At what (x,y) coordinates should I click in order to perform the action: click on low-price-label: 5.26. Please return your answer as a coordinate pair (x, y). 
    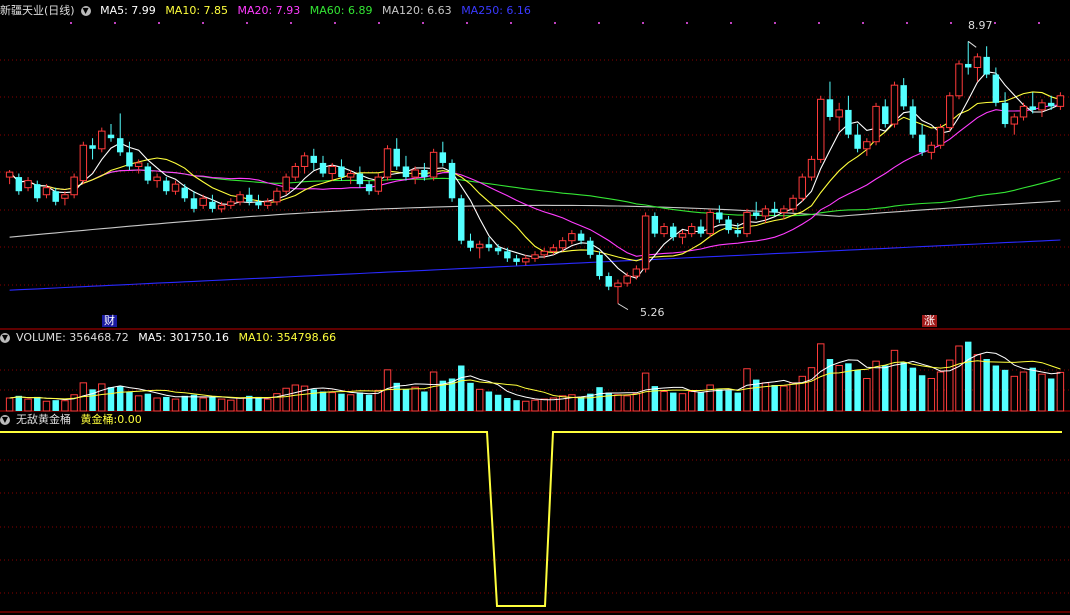
    Looking at the image, I should click on (652, 312).